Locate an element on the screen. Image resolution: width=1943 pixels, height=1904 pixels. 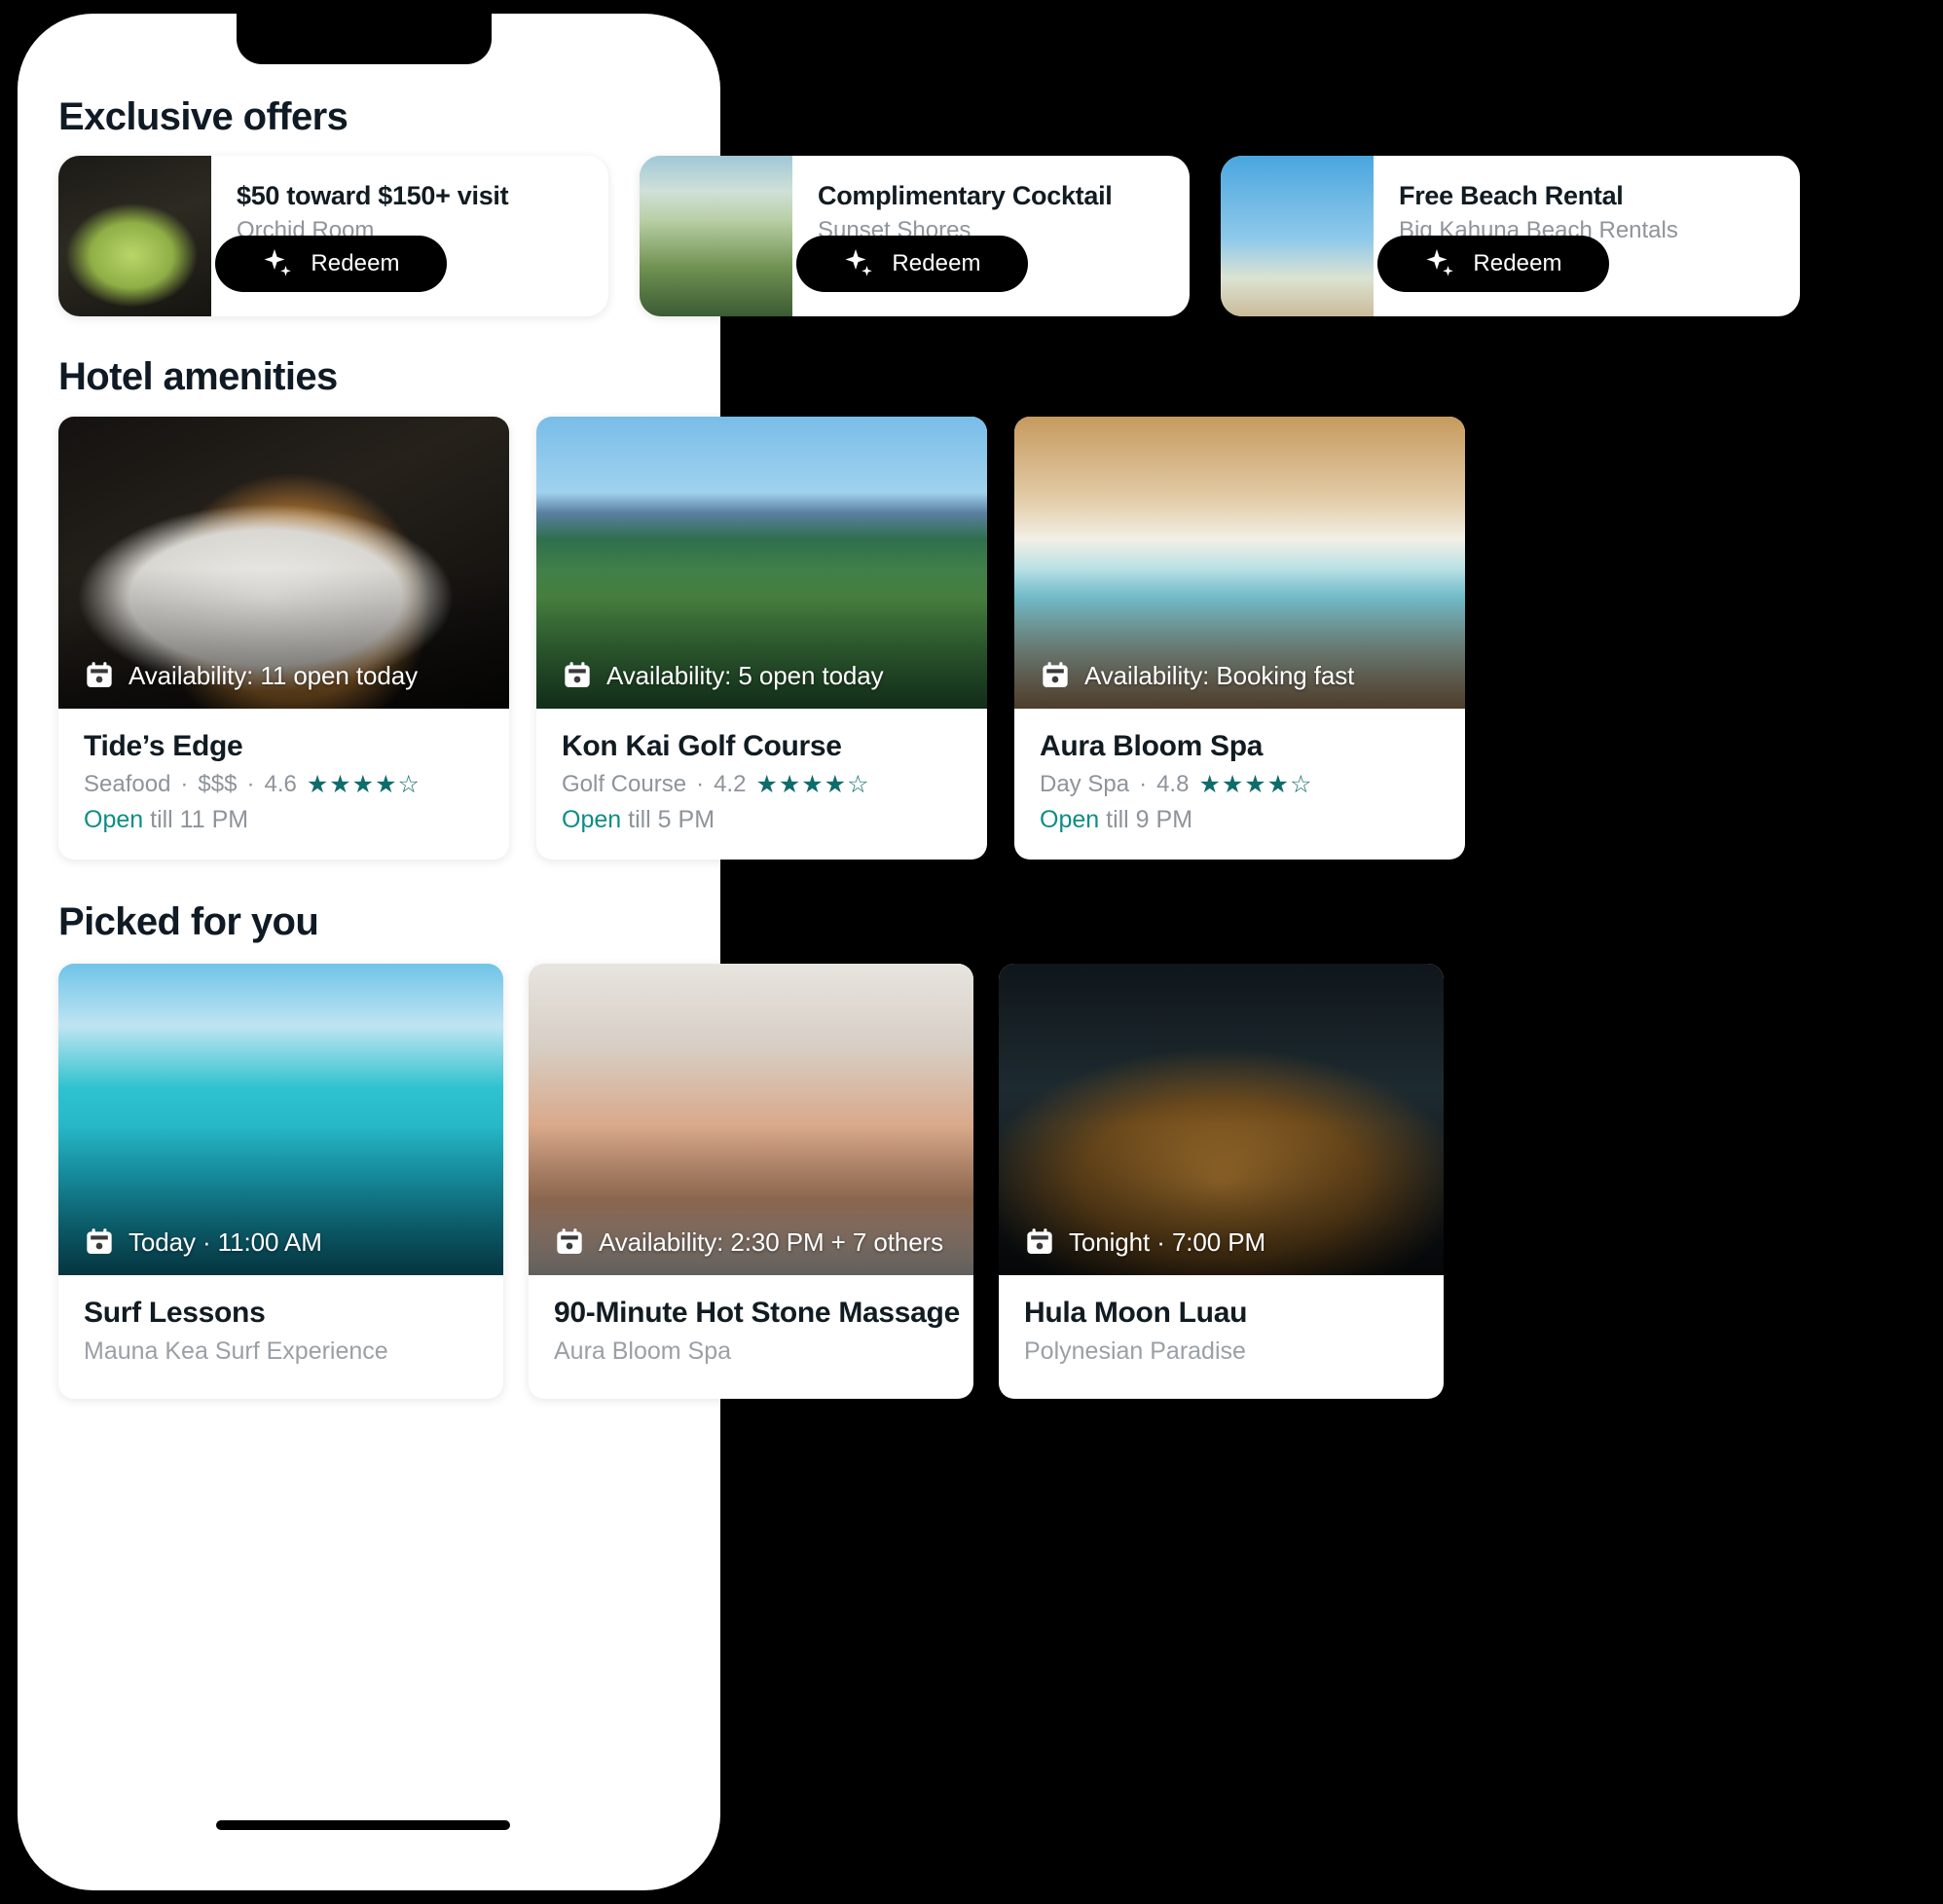
availability-text: Availability: 5 open today is located at coordinates (745, 675).